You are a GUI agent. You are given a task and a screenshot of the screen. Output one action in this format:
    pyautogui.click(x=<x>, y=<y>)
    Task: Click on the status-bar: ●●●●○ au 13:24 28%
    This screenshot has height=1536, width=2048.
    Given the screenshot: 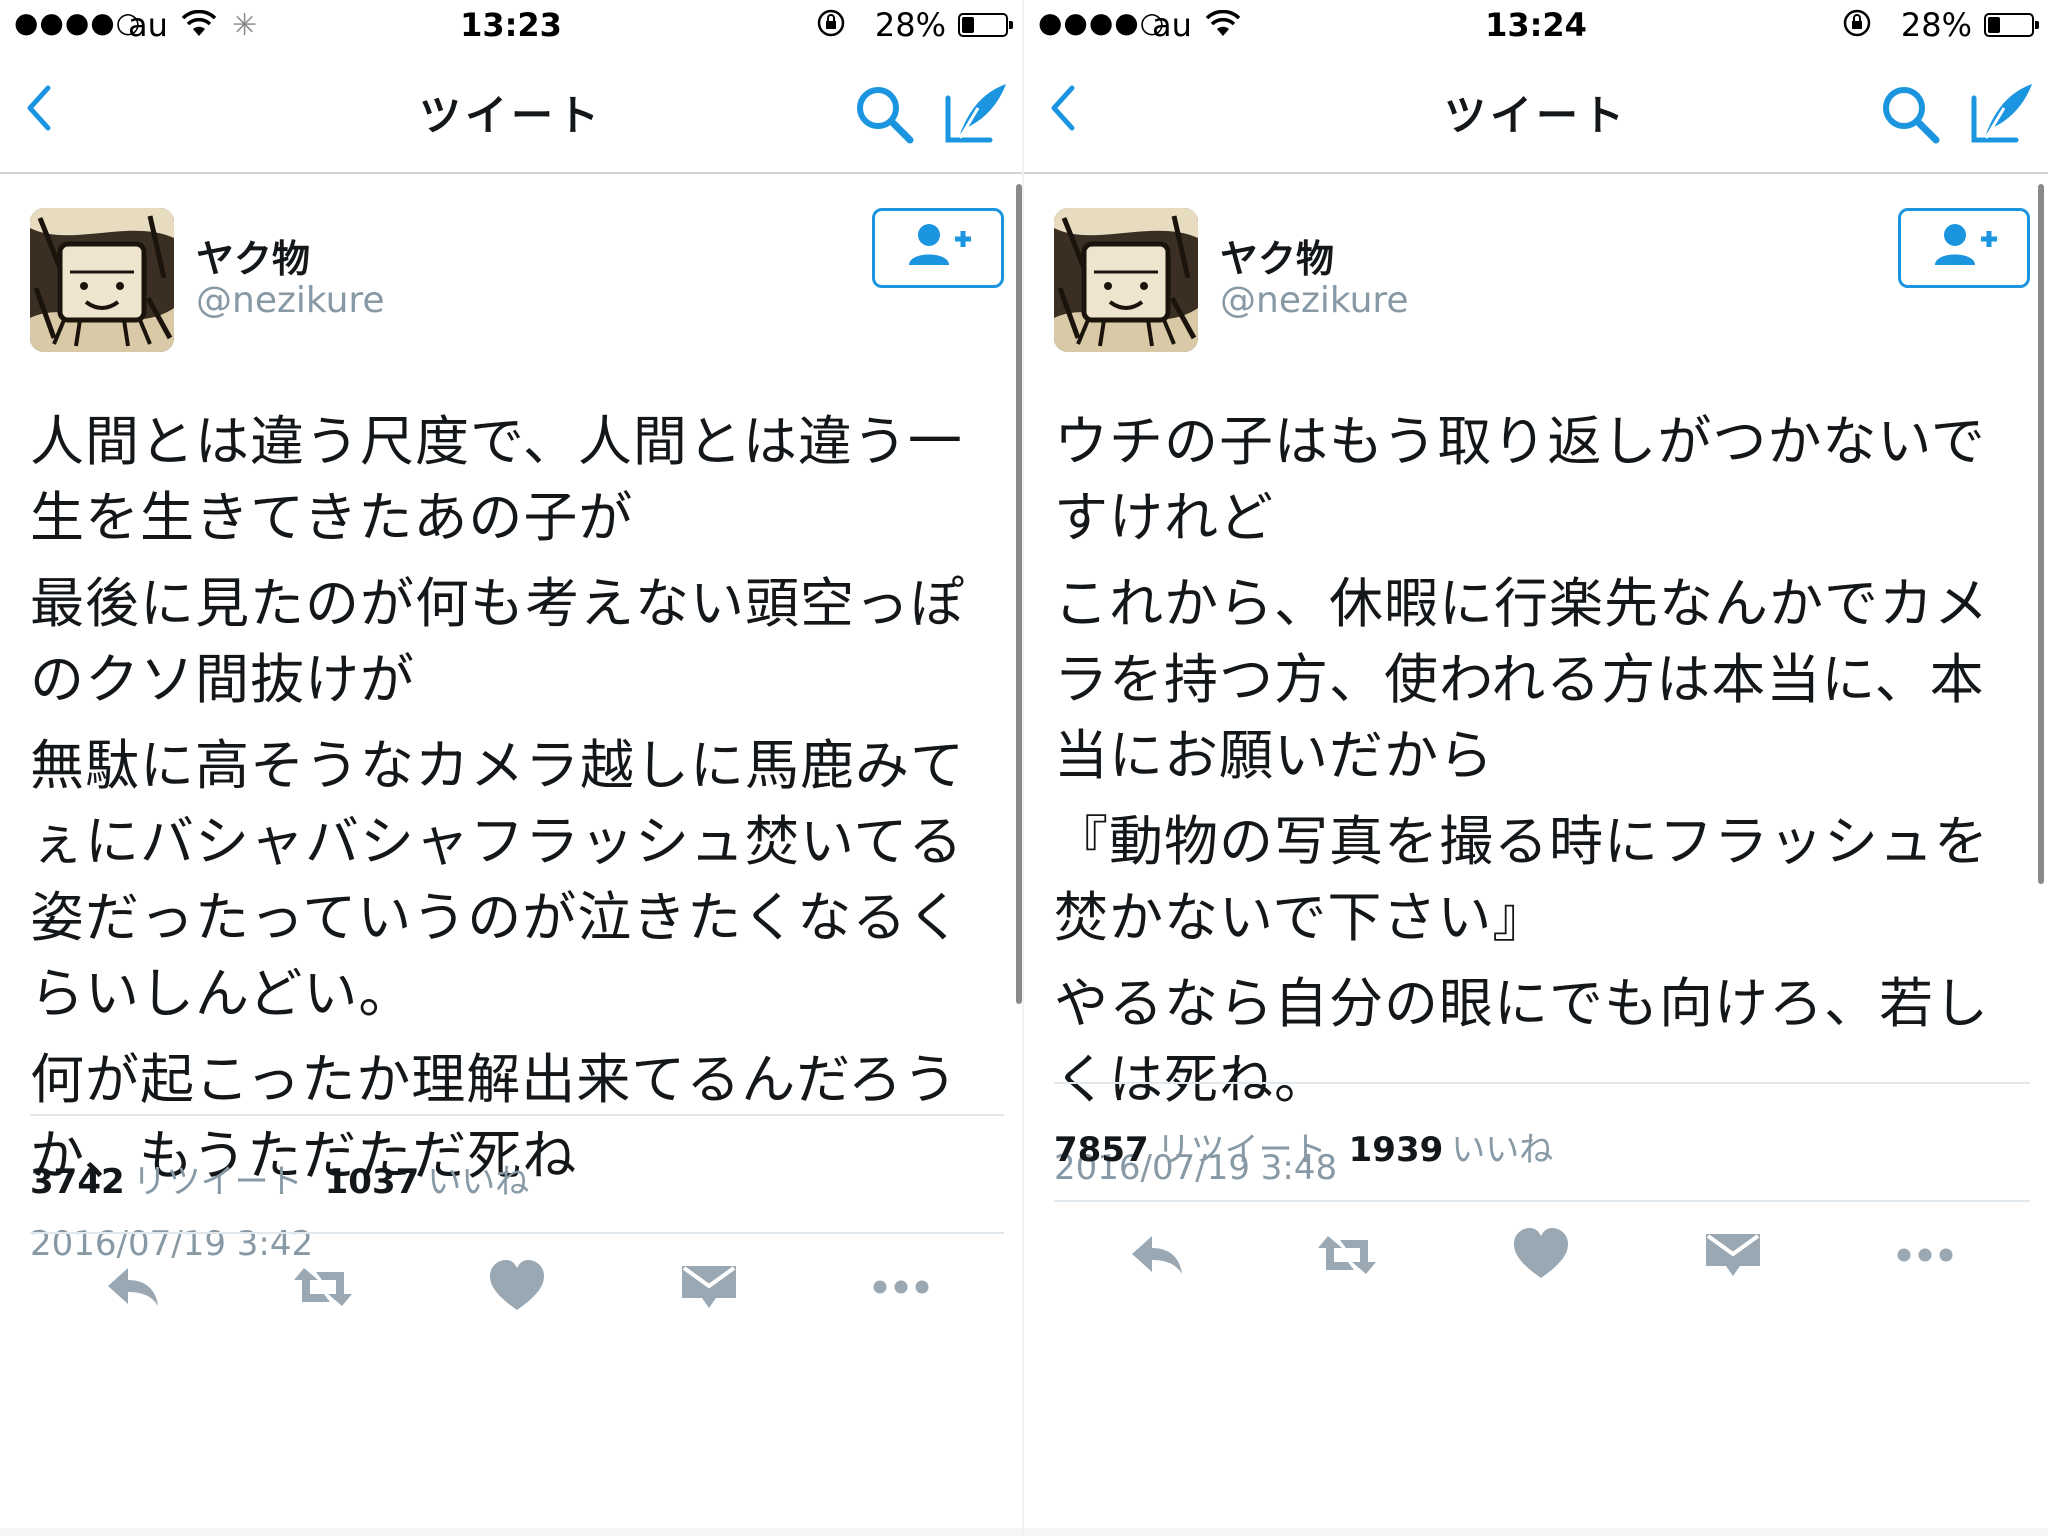 What is the action you would take?
    pyautogui.click(x=1536, y=26)
    